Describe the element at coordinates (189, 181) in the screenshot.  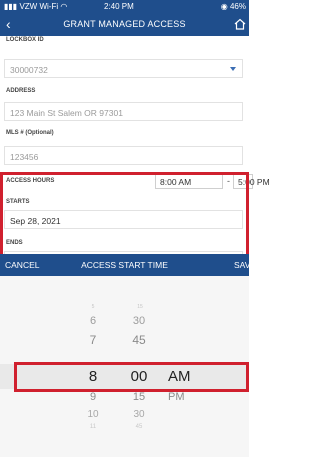
I see `start-time-field: 8:00 AM` at that location.